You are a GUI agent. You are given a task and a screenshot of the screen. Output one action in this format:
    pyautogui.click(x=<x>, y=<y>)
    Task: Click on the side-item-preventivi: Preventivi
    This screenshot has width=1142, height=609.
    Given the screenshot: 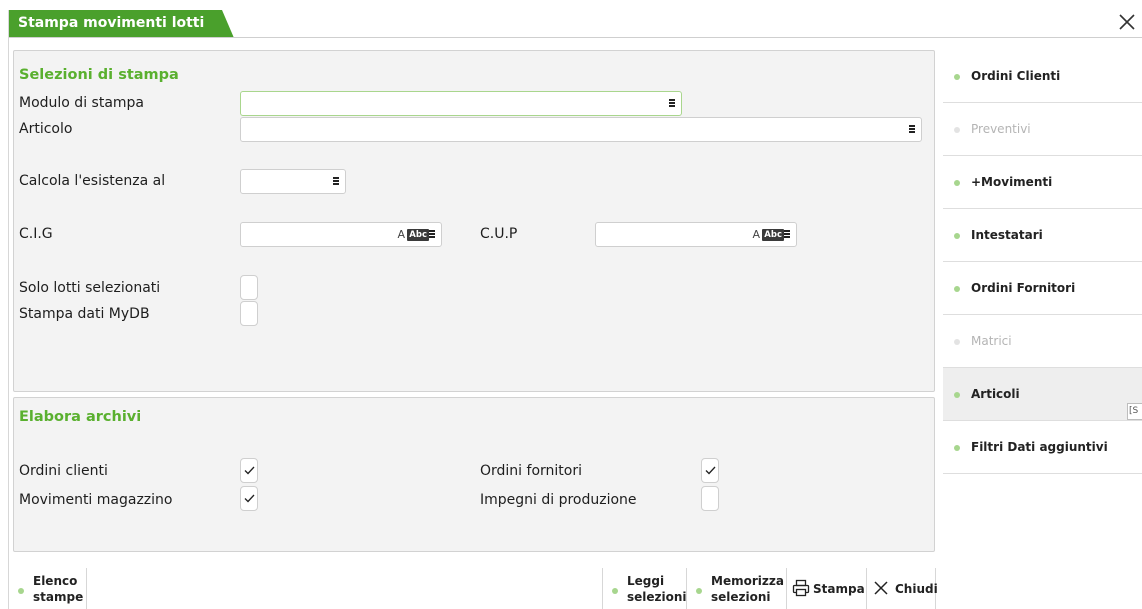 What is the action you would take?
    pyautogui.click(x=1042, y=129)
    